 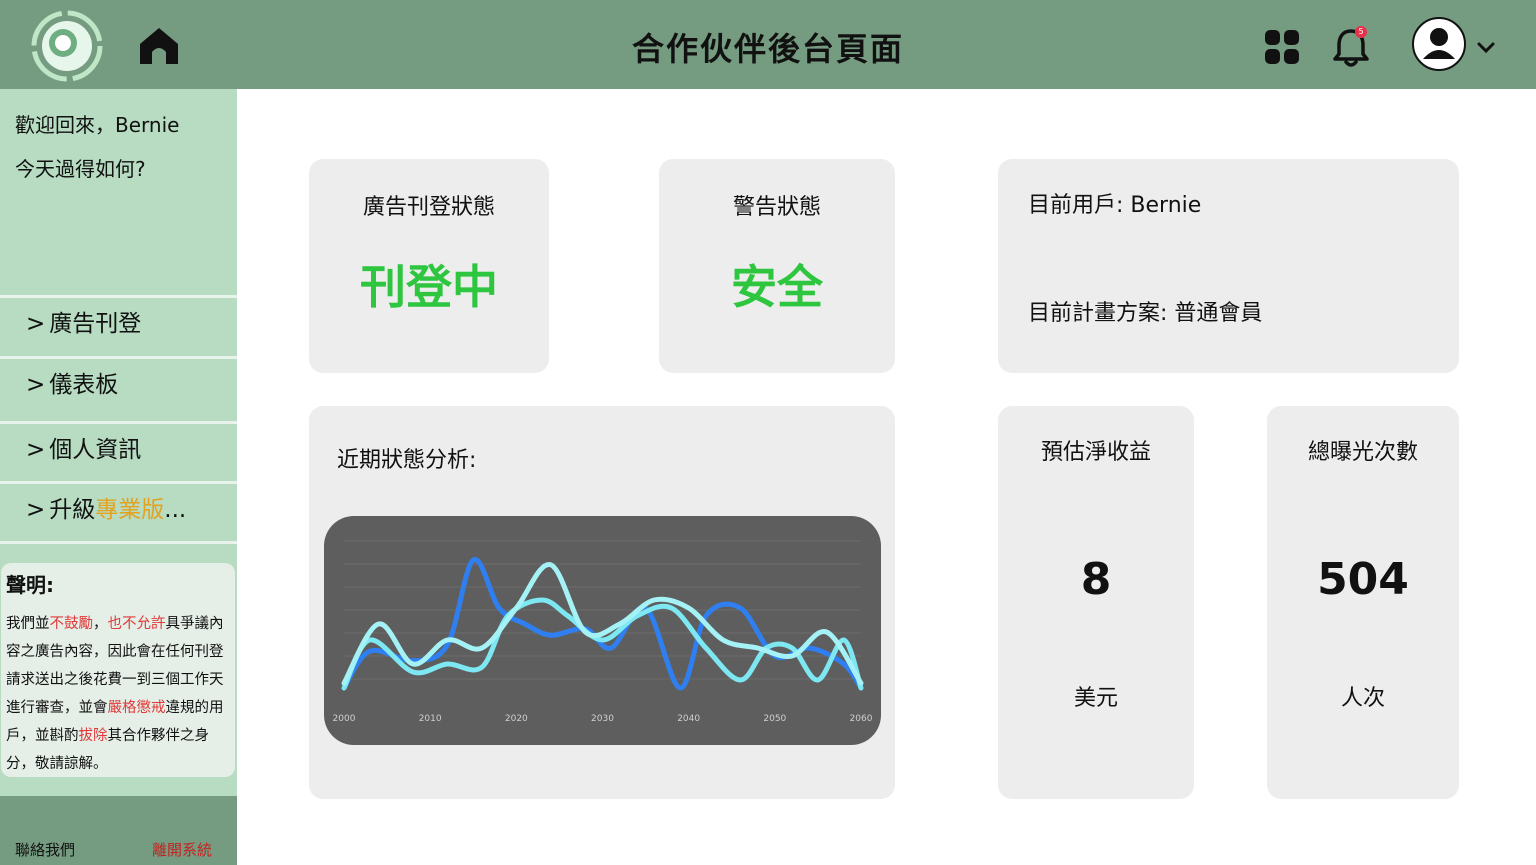 What do you see at coordinates (861, 719) in the screenshot?
I see `x-tick-label: 2060` at bounding box center [861, 719].